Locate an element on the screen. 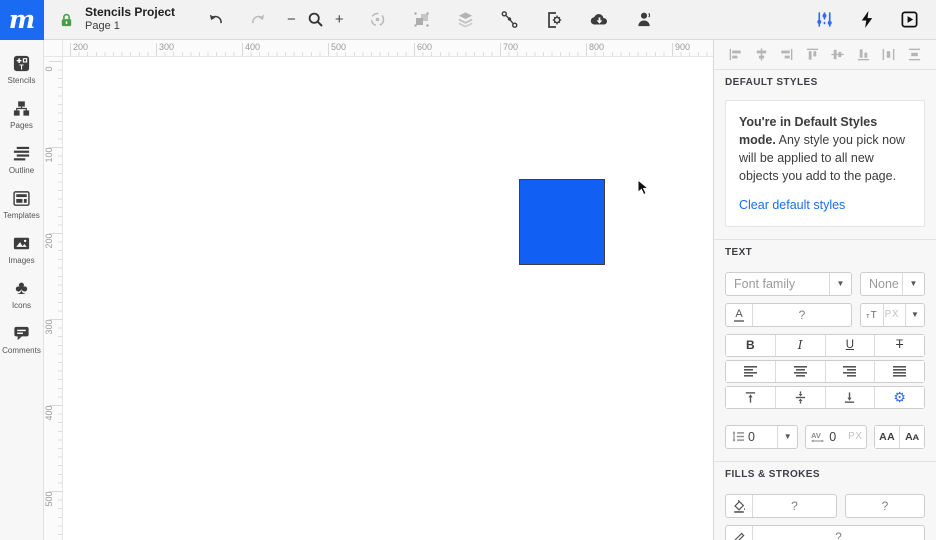 This screenshot has width=936, height=540. text-settings-gear-button: ⚙ is located at coordinates (899, 397).